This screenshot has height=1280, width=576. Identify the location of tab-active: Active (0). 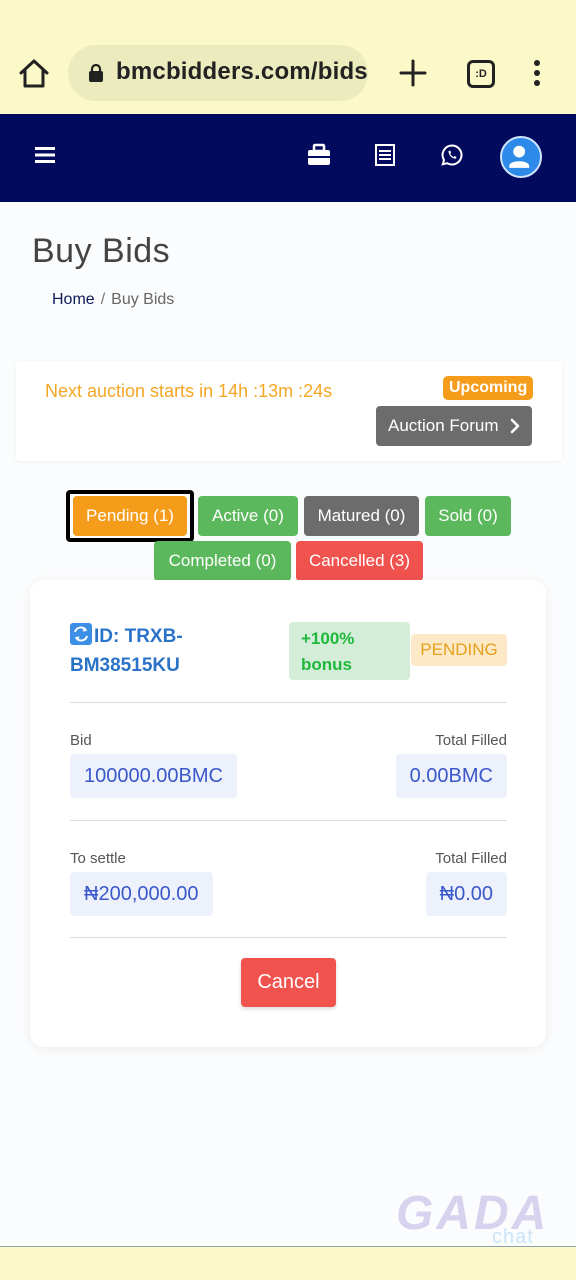
(248, 516).